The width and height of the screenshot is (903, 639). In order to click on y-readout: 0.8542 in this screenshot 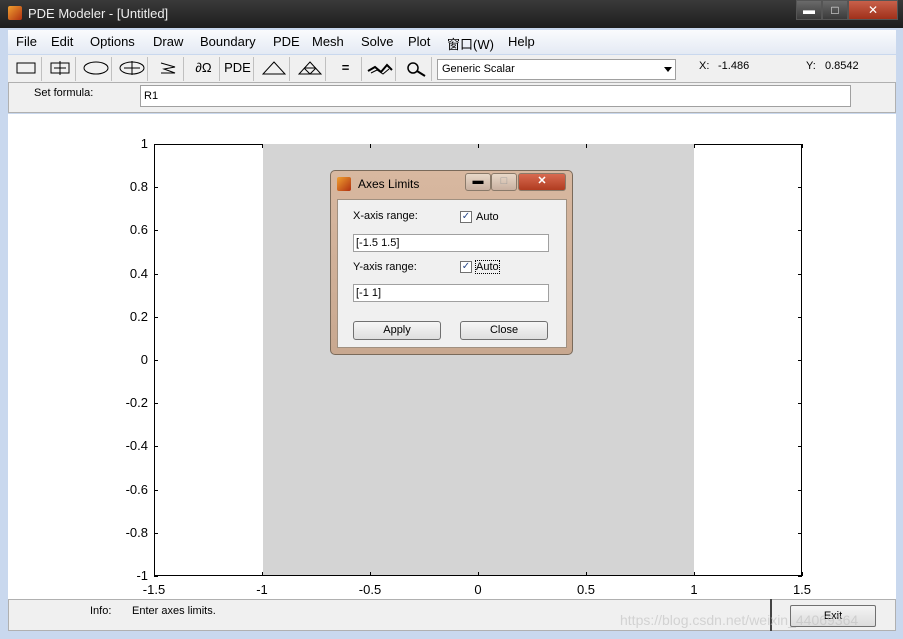, I will do `click(842, 66)`.